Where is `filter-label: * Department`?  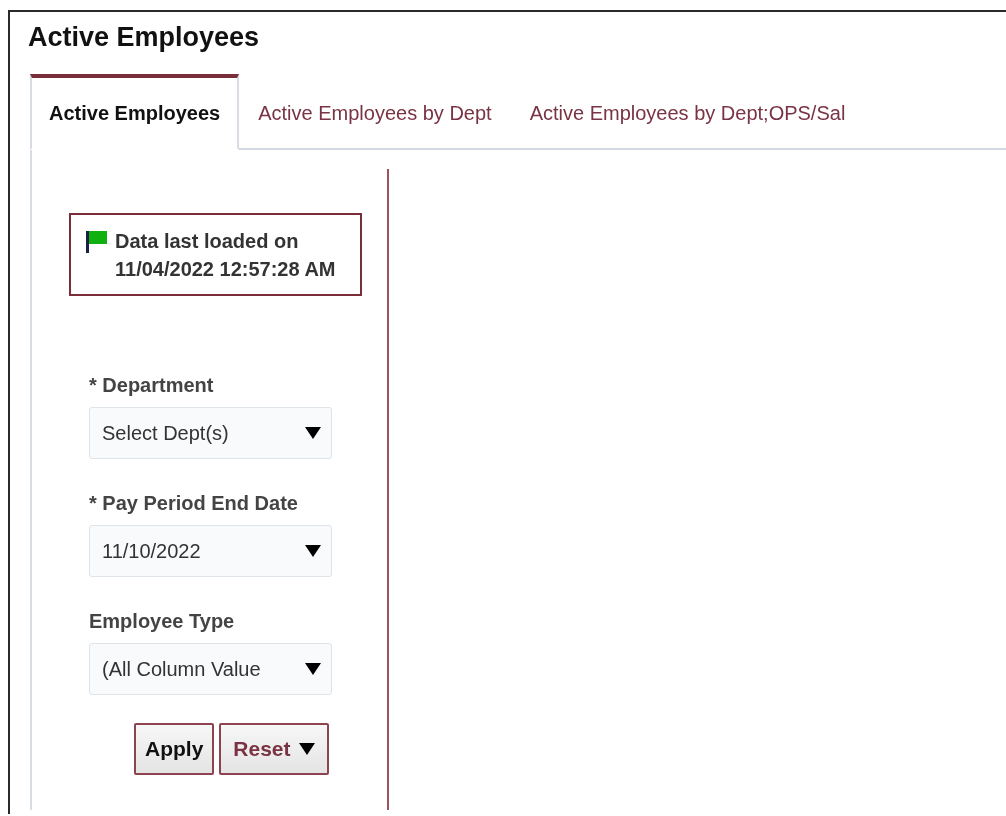 filter-label: * Department is located at coordinates (151, 385).